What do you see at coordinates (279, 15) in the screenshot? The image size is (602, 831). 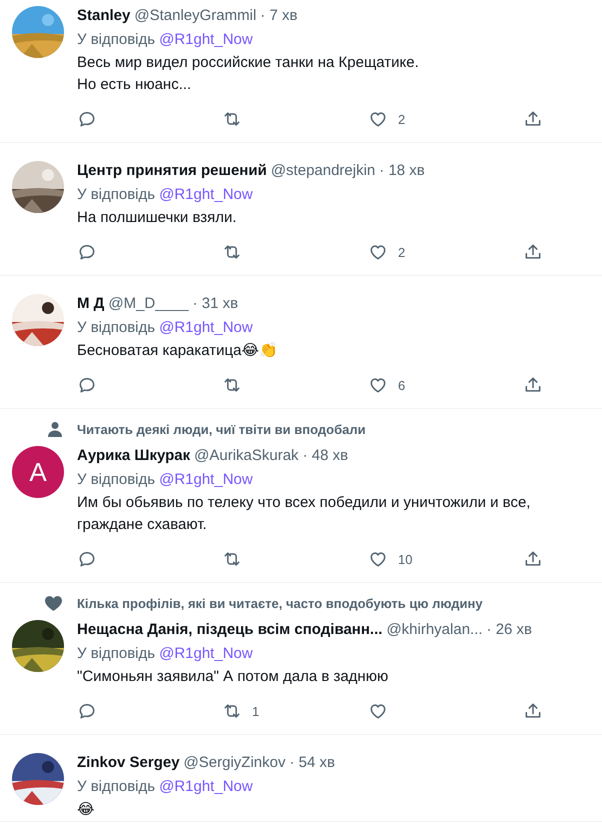 I see `timestamp: · 7 хв` at bounding box center [279, 15].